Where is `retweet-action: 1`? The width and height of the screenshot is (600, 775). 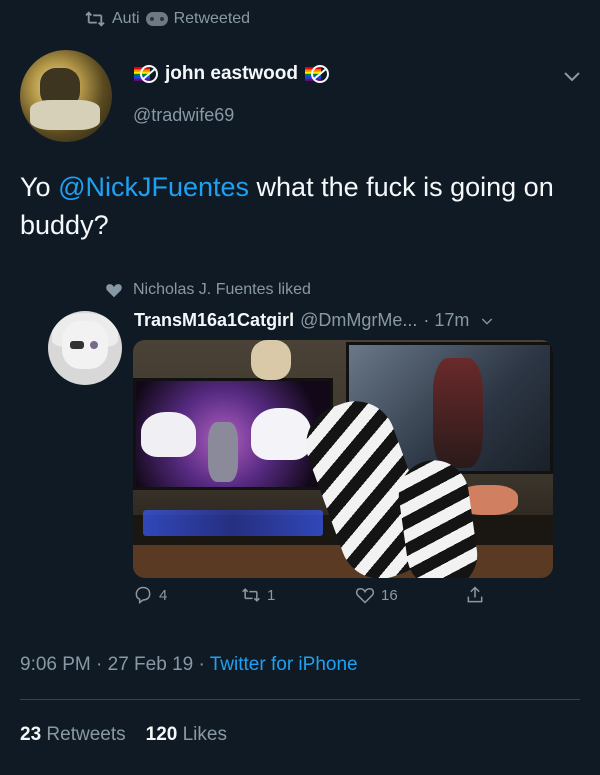 retweet-action: 1 is located at coordinates (258, 595).